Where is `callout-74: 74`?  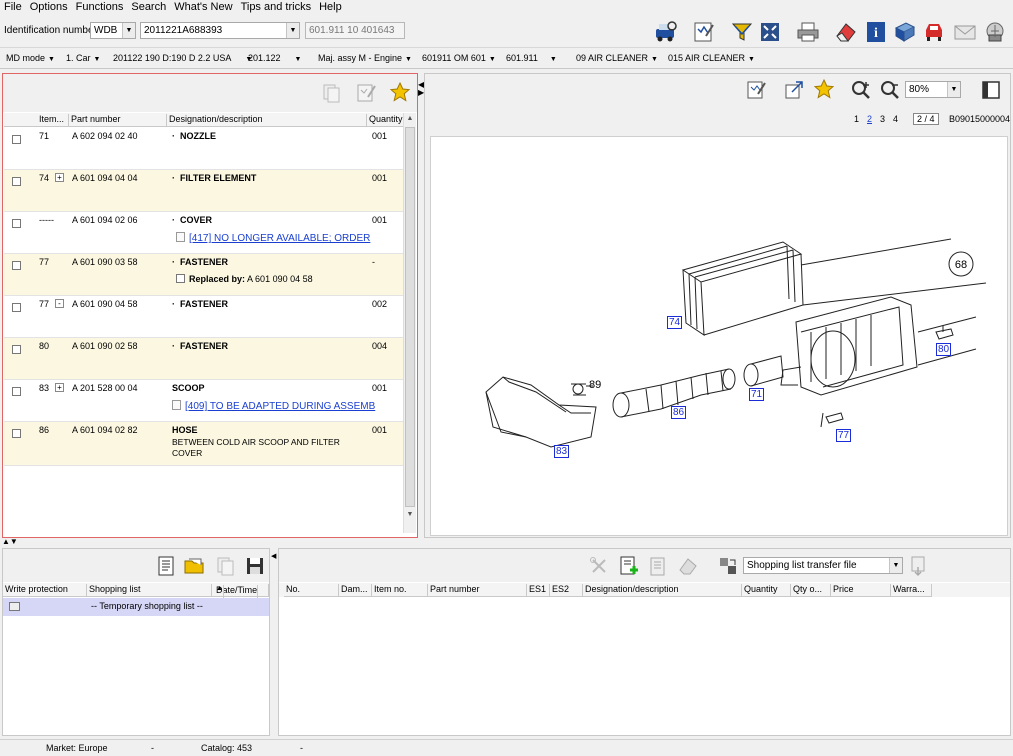
callout-74: 74 is located at coordinates (675, 322).